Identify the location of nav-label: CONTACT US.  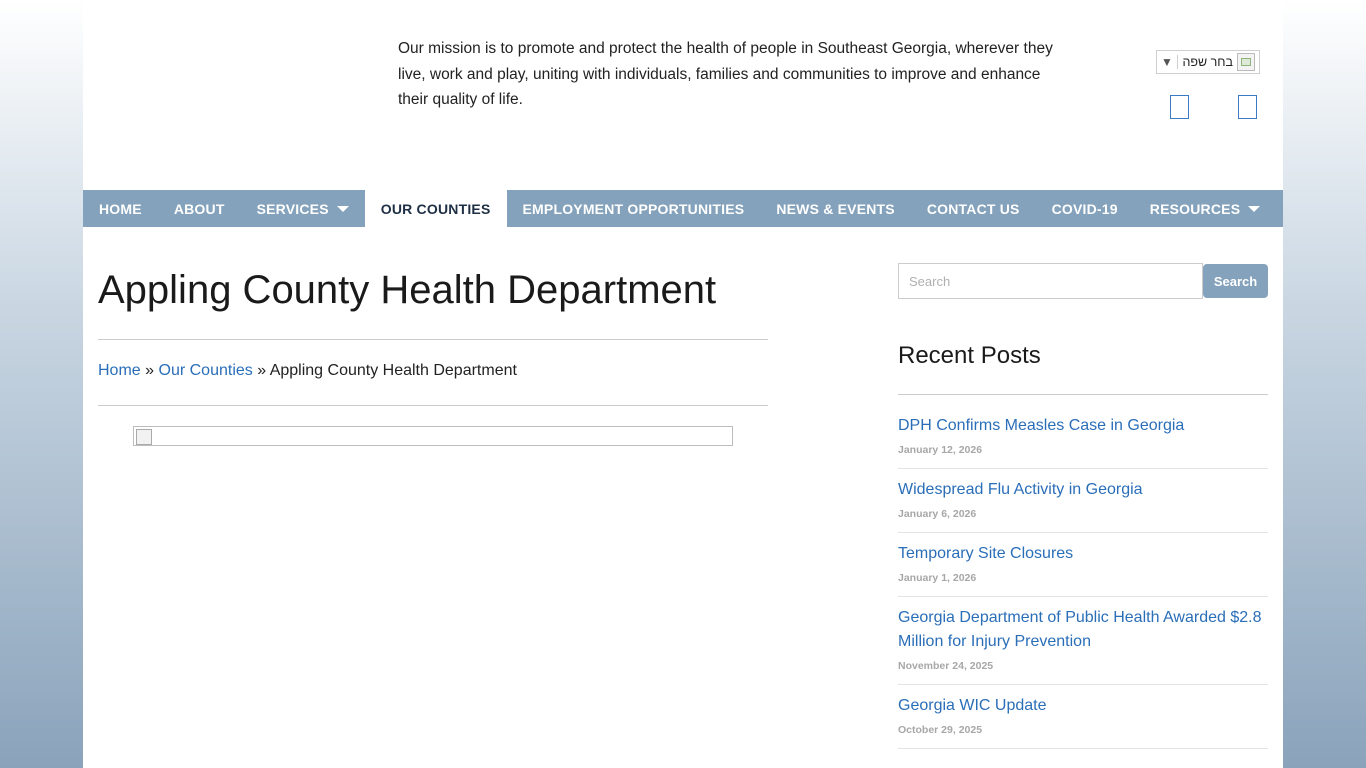
(973, 208).